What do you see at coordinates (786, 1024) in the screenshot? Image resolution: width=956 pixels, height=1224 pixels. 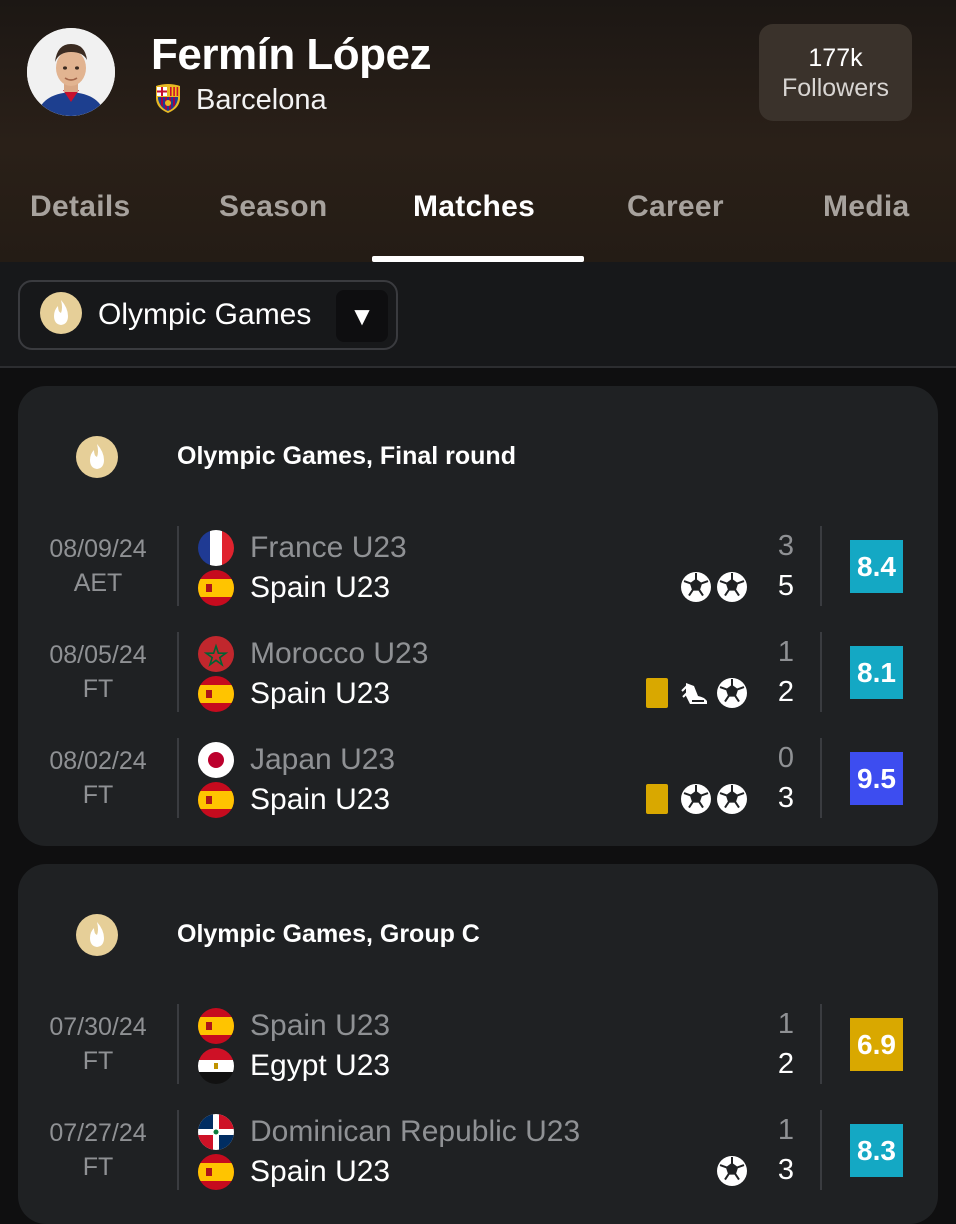 I see `home-score: 1` at bounding box center [786, 1024].